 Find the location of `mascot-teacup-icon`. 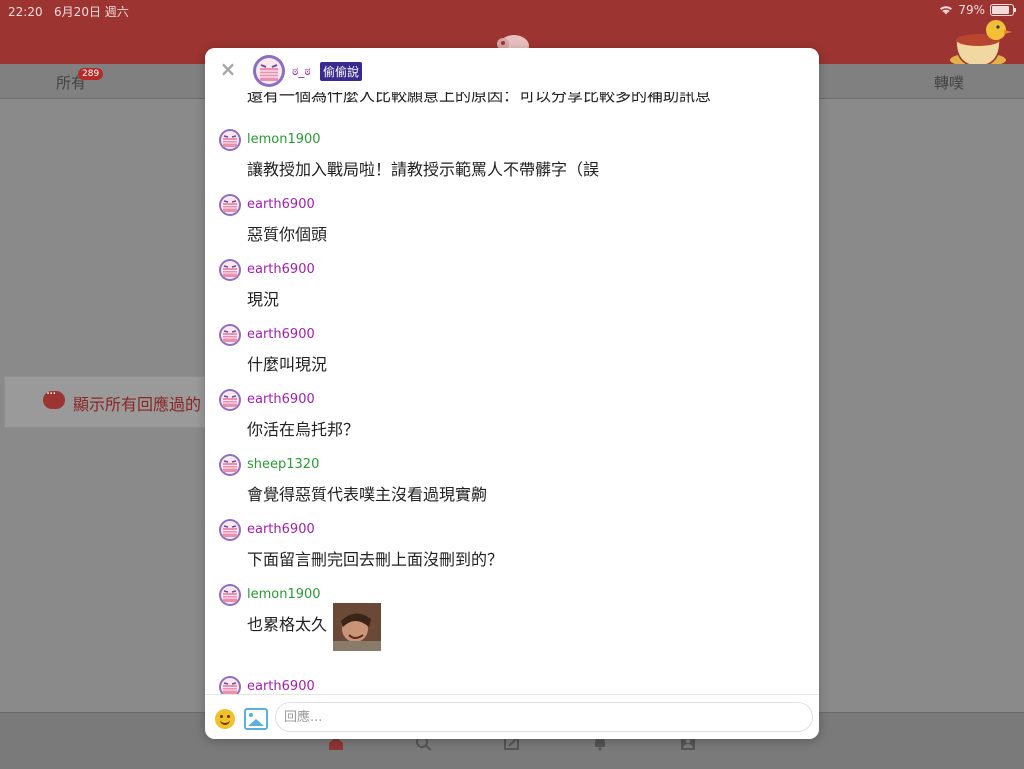

mascot-teacup-icon is located at coordinates (981, 43).